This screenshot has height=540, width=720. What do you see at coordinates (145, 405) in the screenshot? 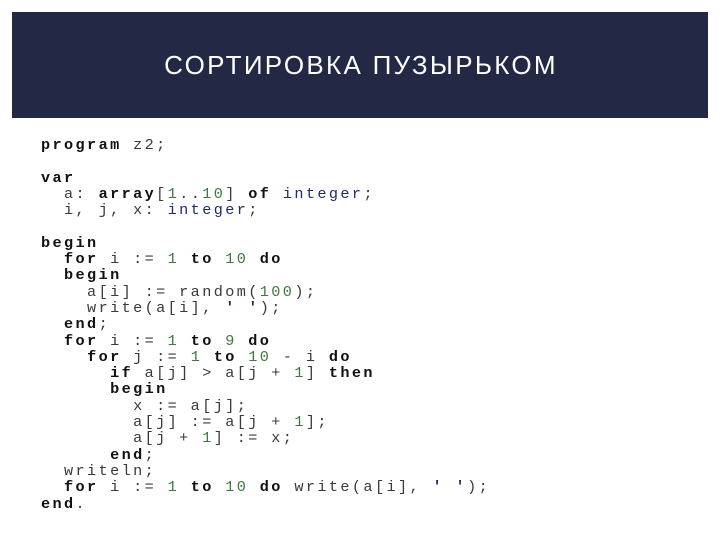
I see `code-text: x := a[j];` at bounding box center [145, 405].